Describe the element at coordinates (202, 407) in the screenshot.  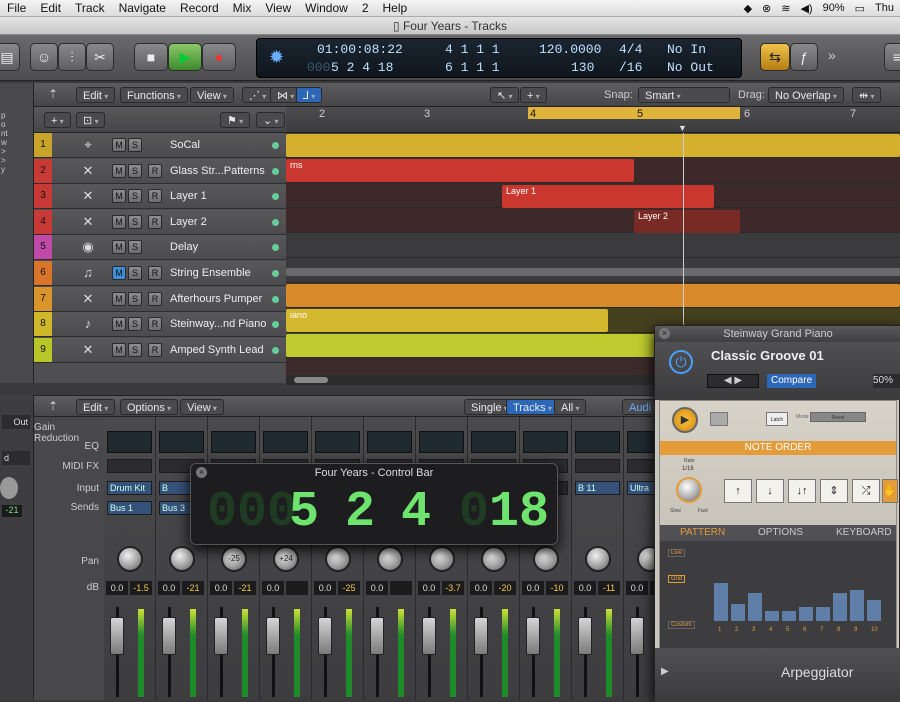
I see `mixer-view-menu: View` at that location.